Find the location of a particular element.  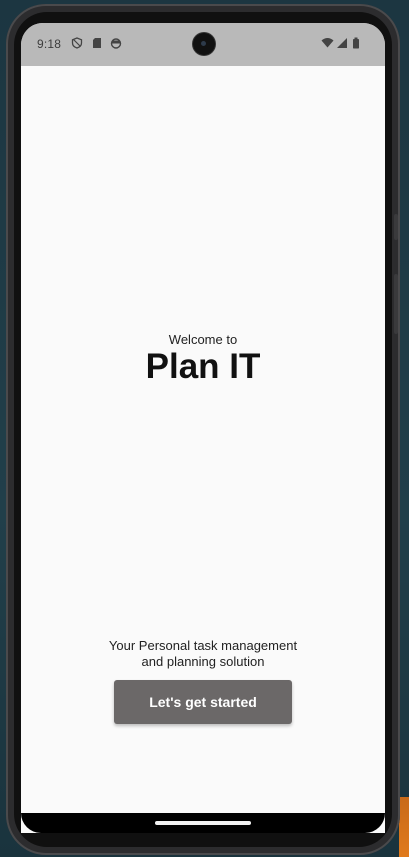

home-gesture-handle is located at coordinates (203, 823).